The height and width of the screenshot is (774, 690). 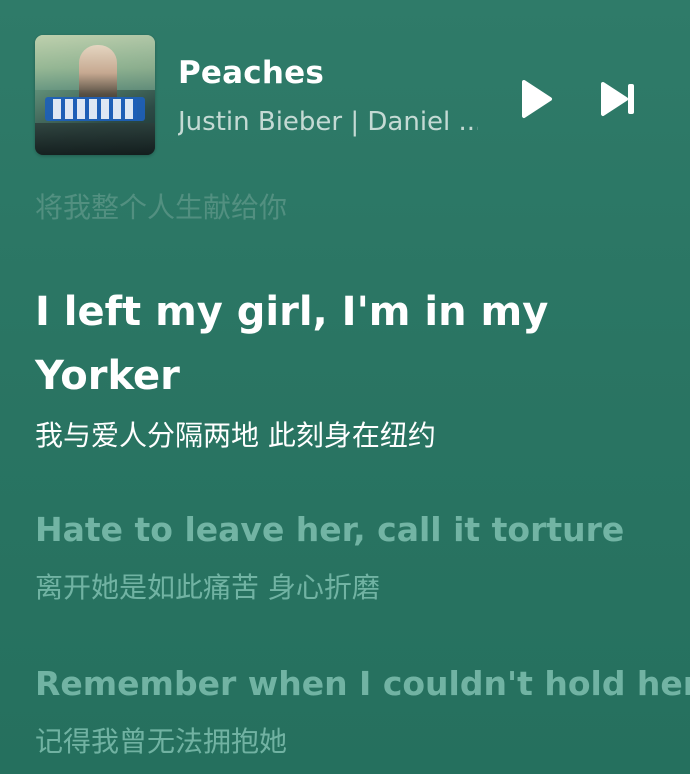 I want to click on album-cover, so click(x=95, y=95).